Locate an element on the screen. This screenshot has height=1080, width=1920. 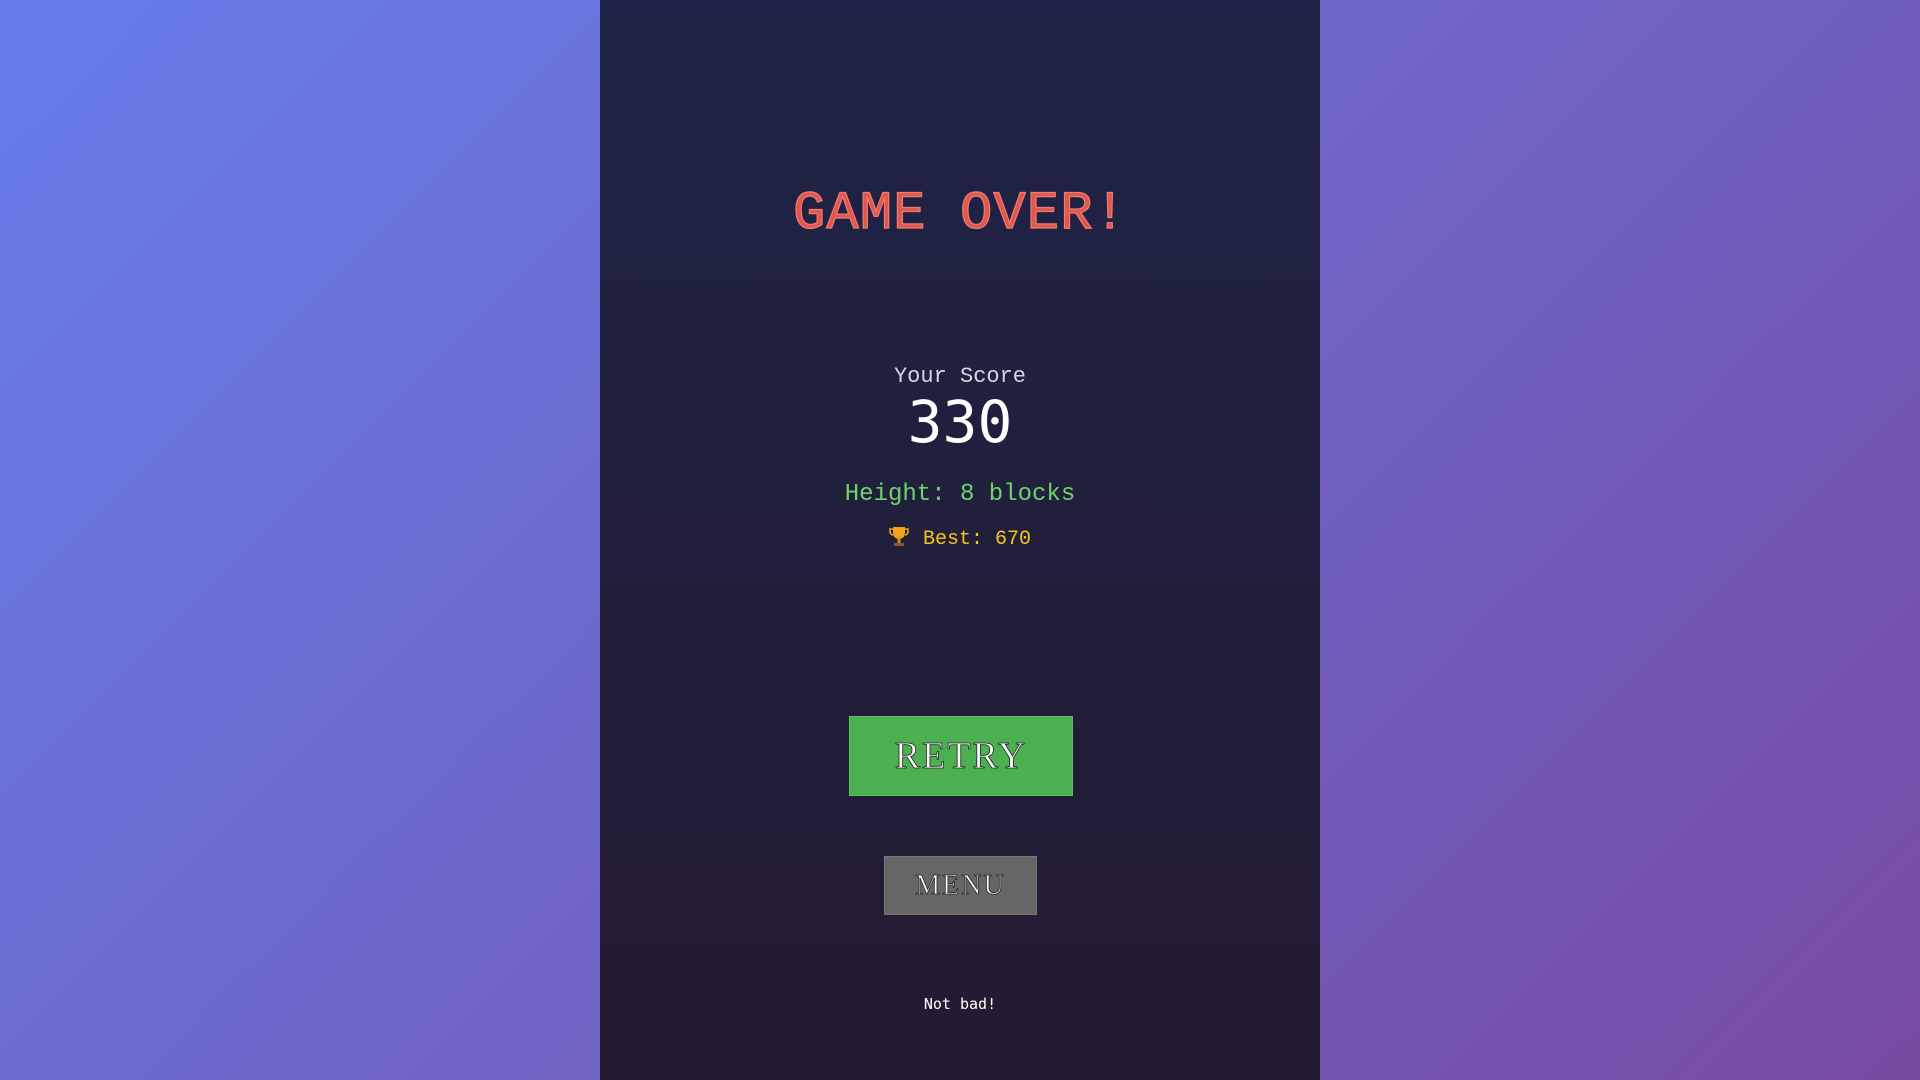
score-label: Your Score is located at coordinates (960, 376).